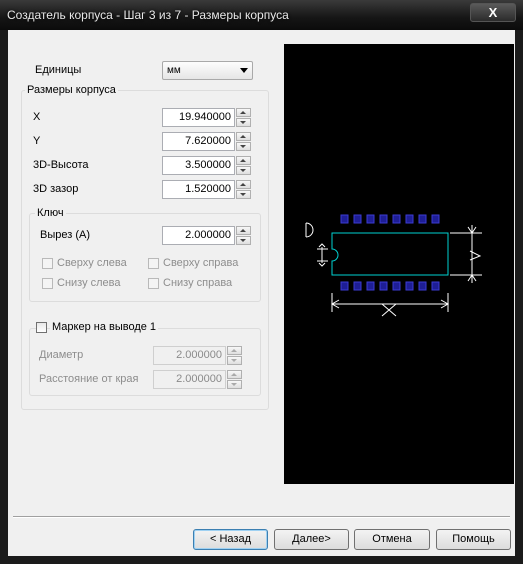  Describe the element at coordinates (261, 517) in the screenshot. I see `button-separator` at that location.